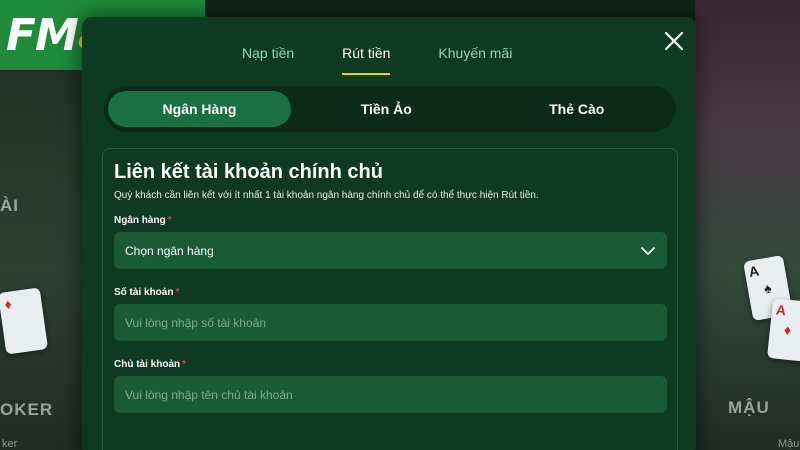 Image resolution: width=800 pixels, height=450 pixels. Describe the element at coordinates (401, 57) in the screenshot. I see `modal-top-tabs: Nạp tiền Rút tiền Khuyến mãi` at that location.